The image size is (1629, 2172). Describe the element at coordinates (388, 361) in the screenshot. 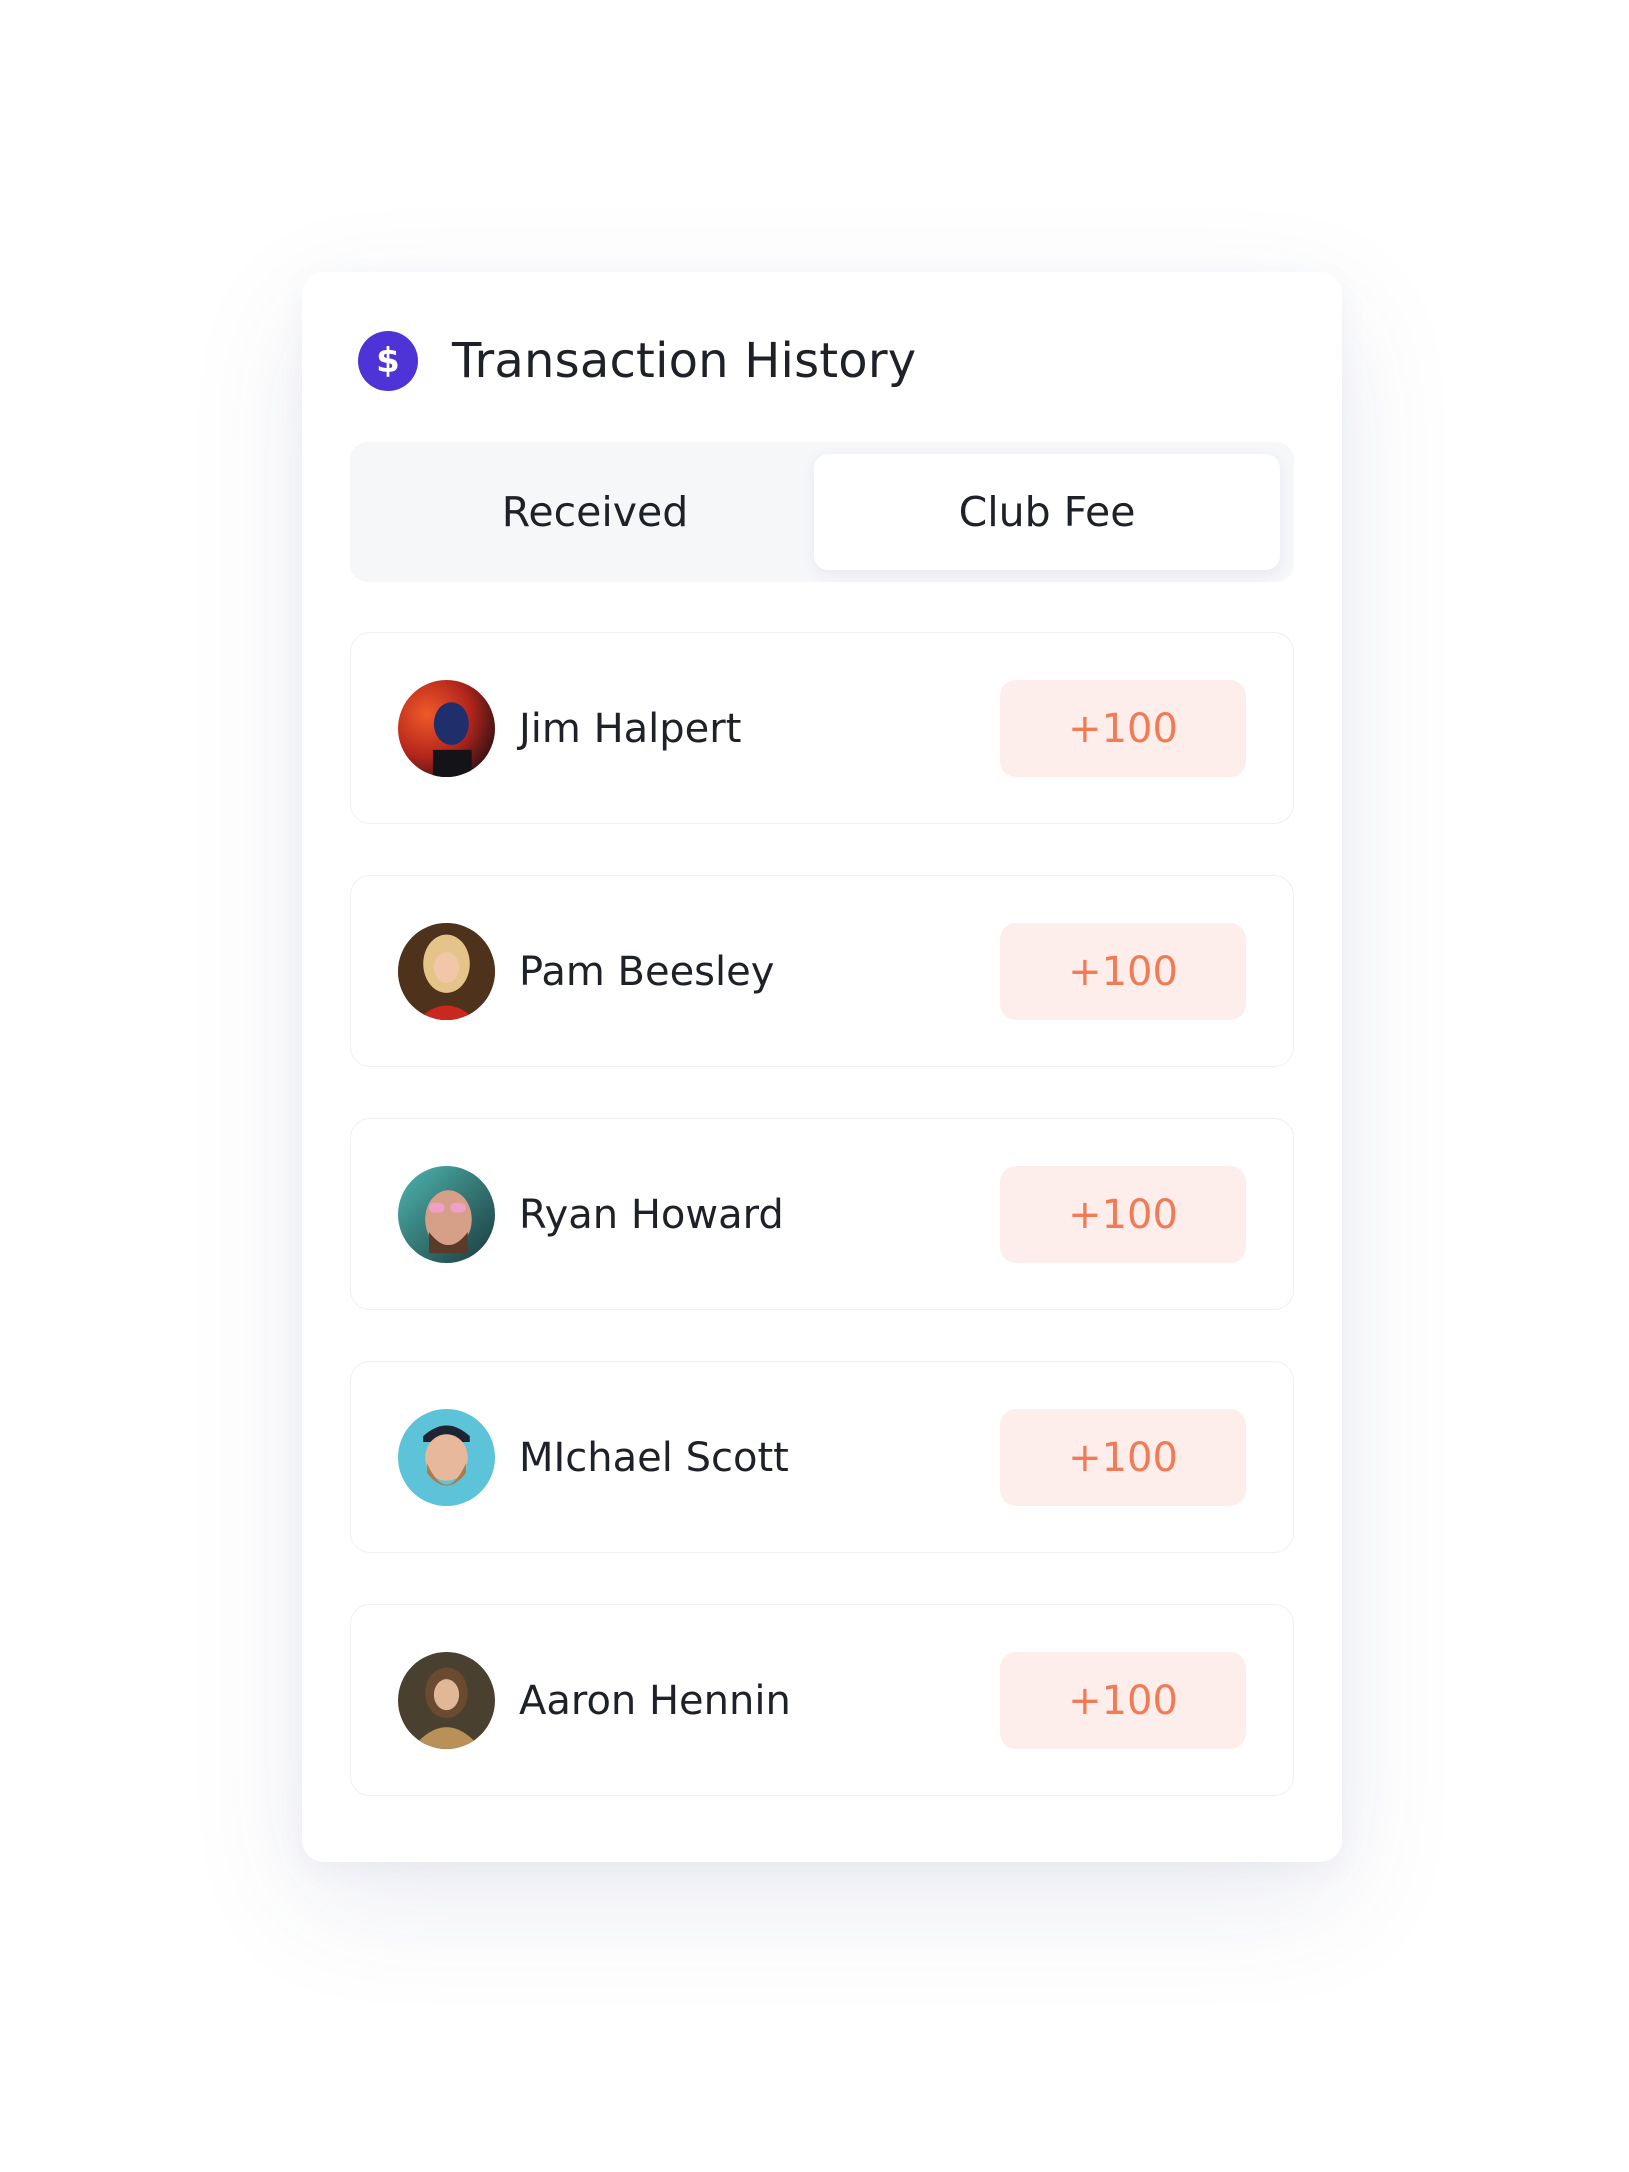

I see `dollar-icon: $` at that location.